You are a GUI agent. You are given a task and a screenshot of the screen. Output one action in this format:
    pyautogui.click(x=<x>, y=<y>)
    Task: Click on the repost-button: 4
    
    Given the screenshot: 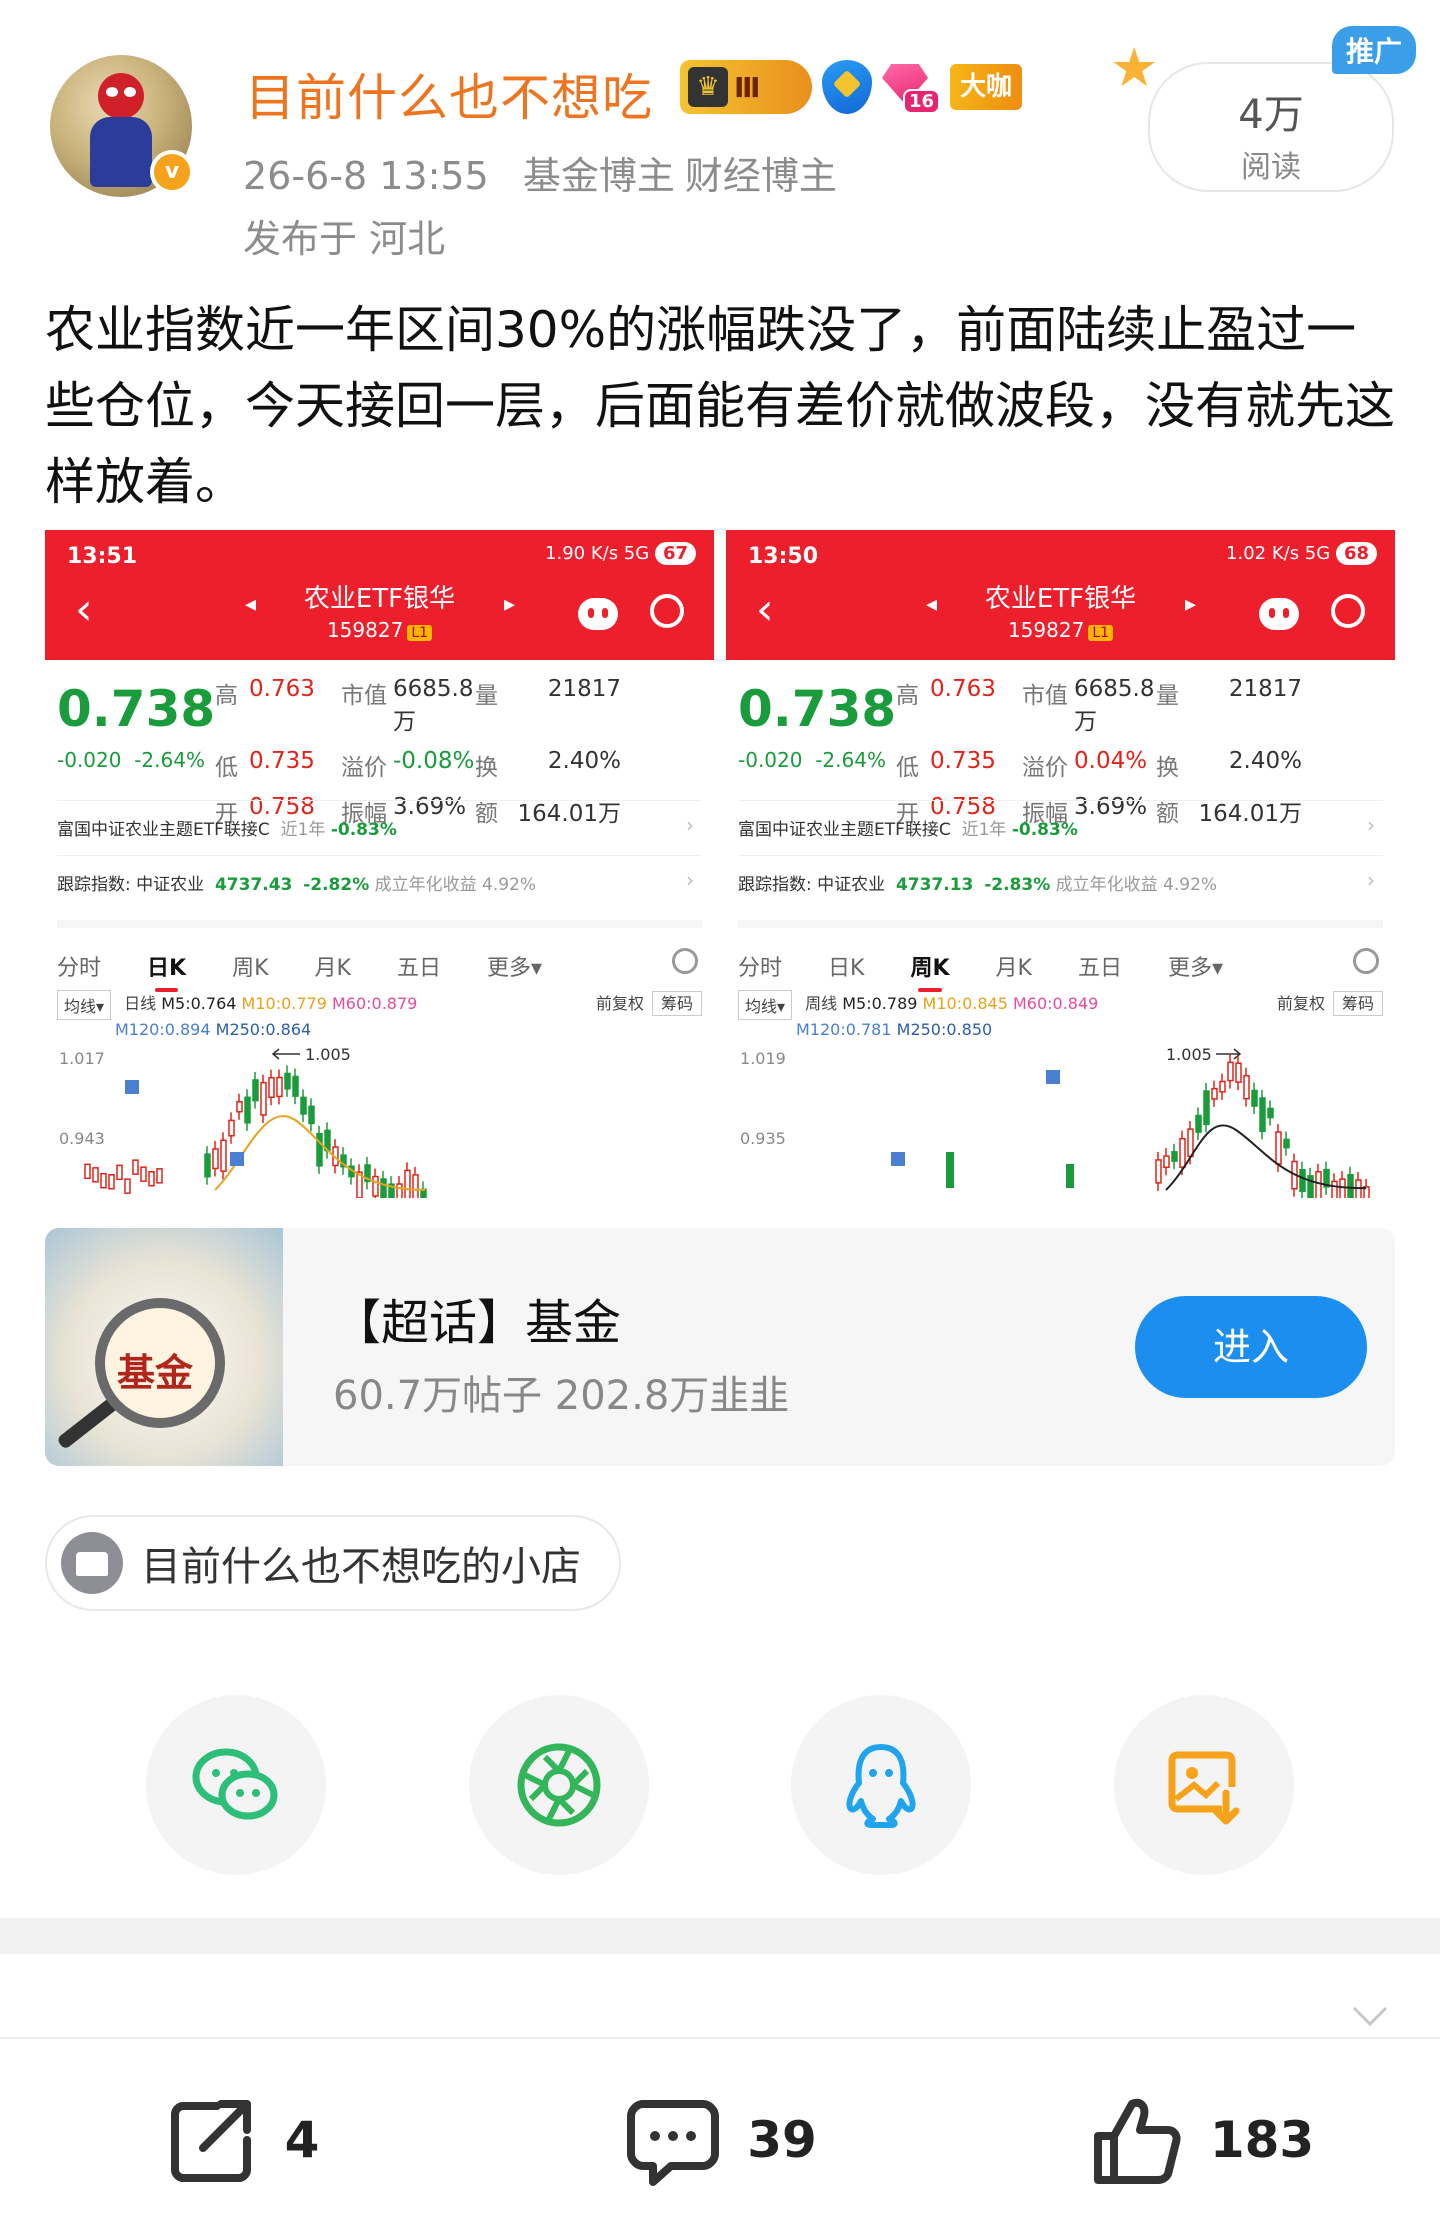 What is the action you would take?
    pyautogui.click(x=240, y=2140)
    